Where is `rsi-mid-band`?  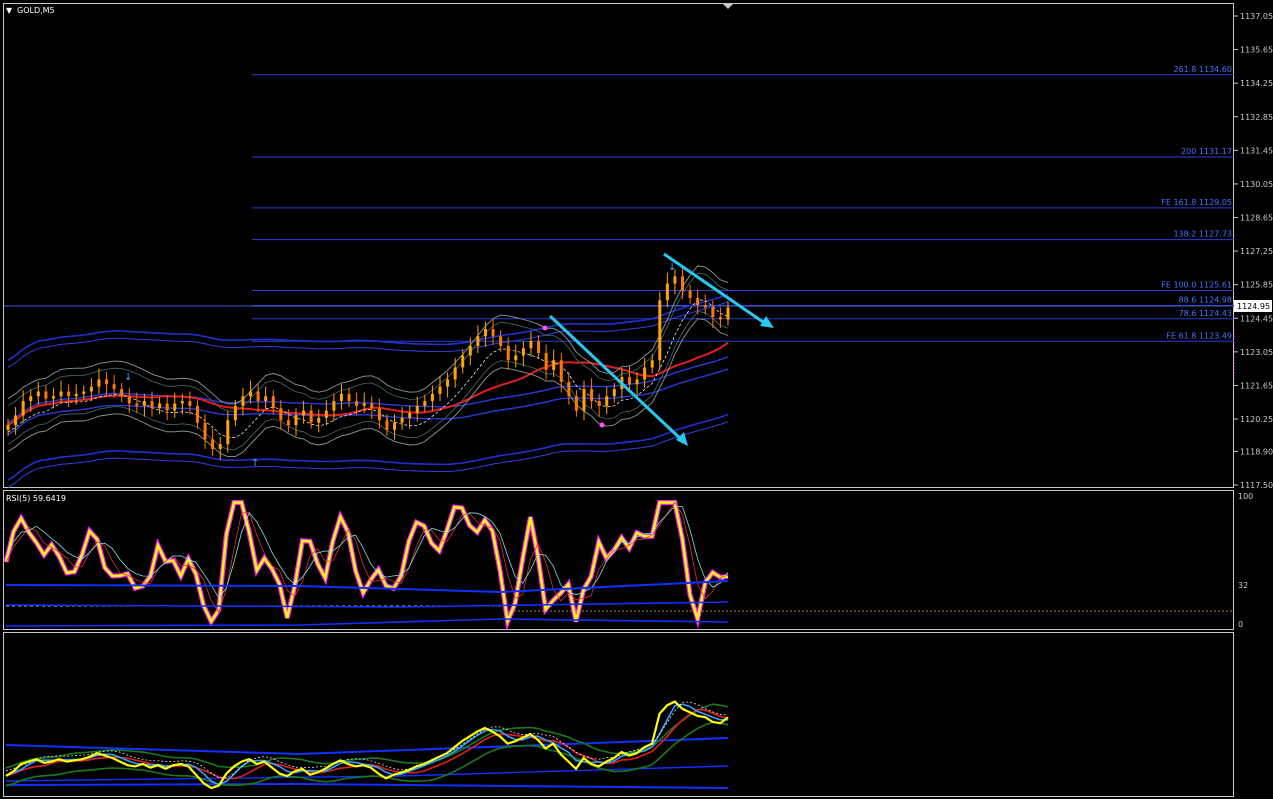 rsi-mid-band is located at coordinates (367, 604).